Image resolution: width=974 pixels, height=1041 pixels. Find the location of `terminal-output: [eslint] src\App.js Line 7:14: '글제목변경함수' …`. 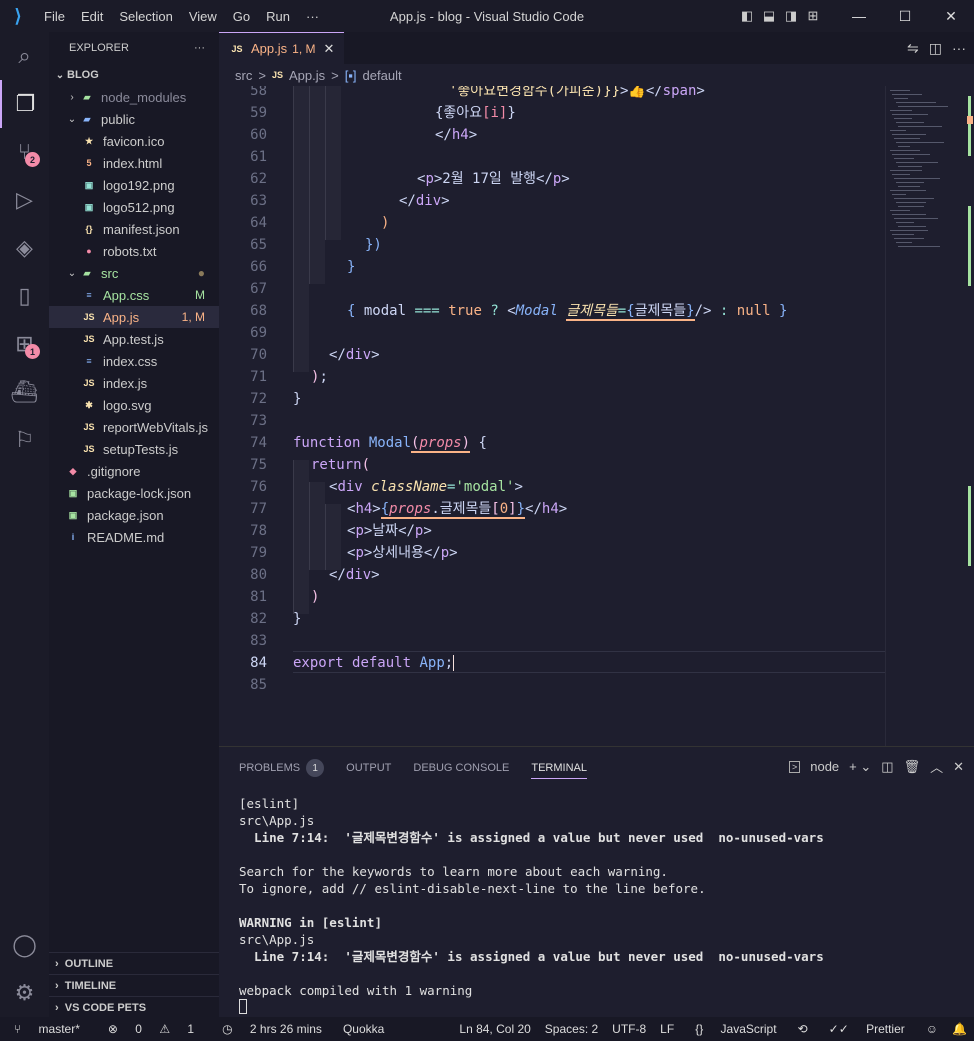

terminal-output: [eslint] src\App.js Line 7:14: '글제목변경함수' … is located at coordinates (531, 904).